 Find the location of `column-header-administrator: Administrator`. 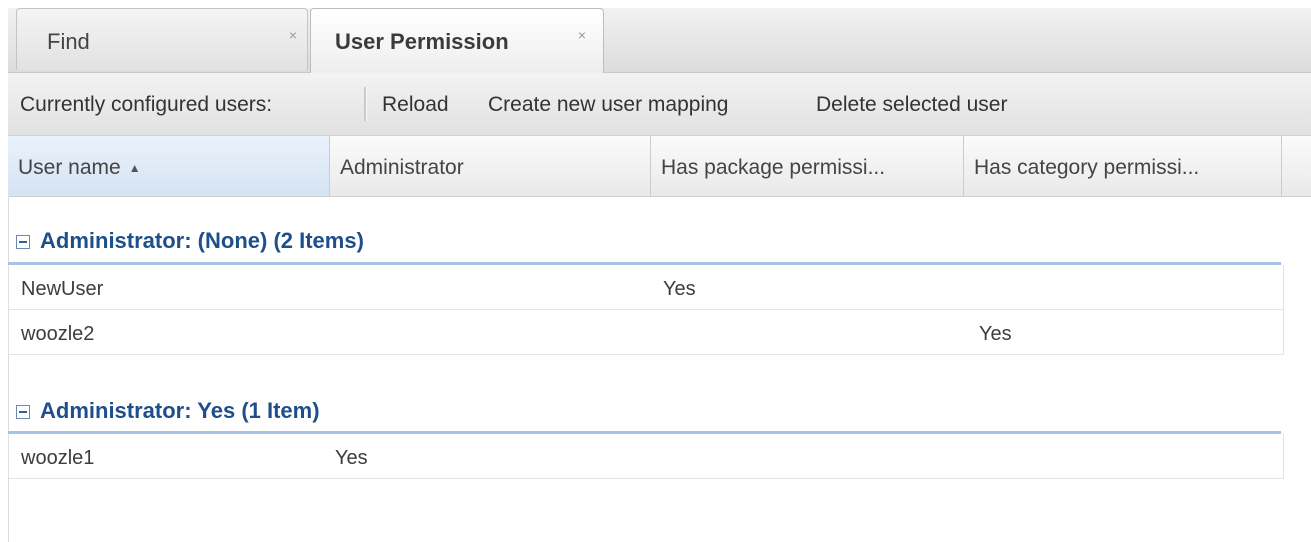

column-header-administrator: Administrator is located at coordinates (490, 166).